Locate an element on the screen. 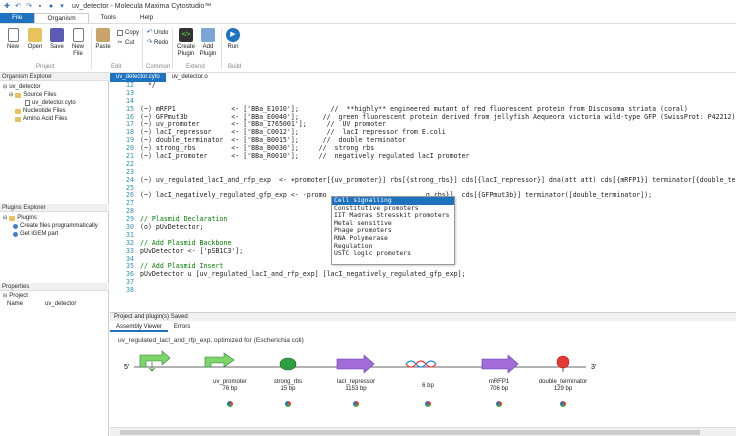 The image size is (736, 436). part-glyph-strong-rbs is located at coordinates (288, 364).